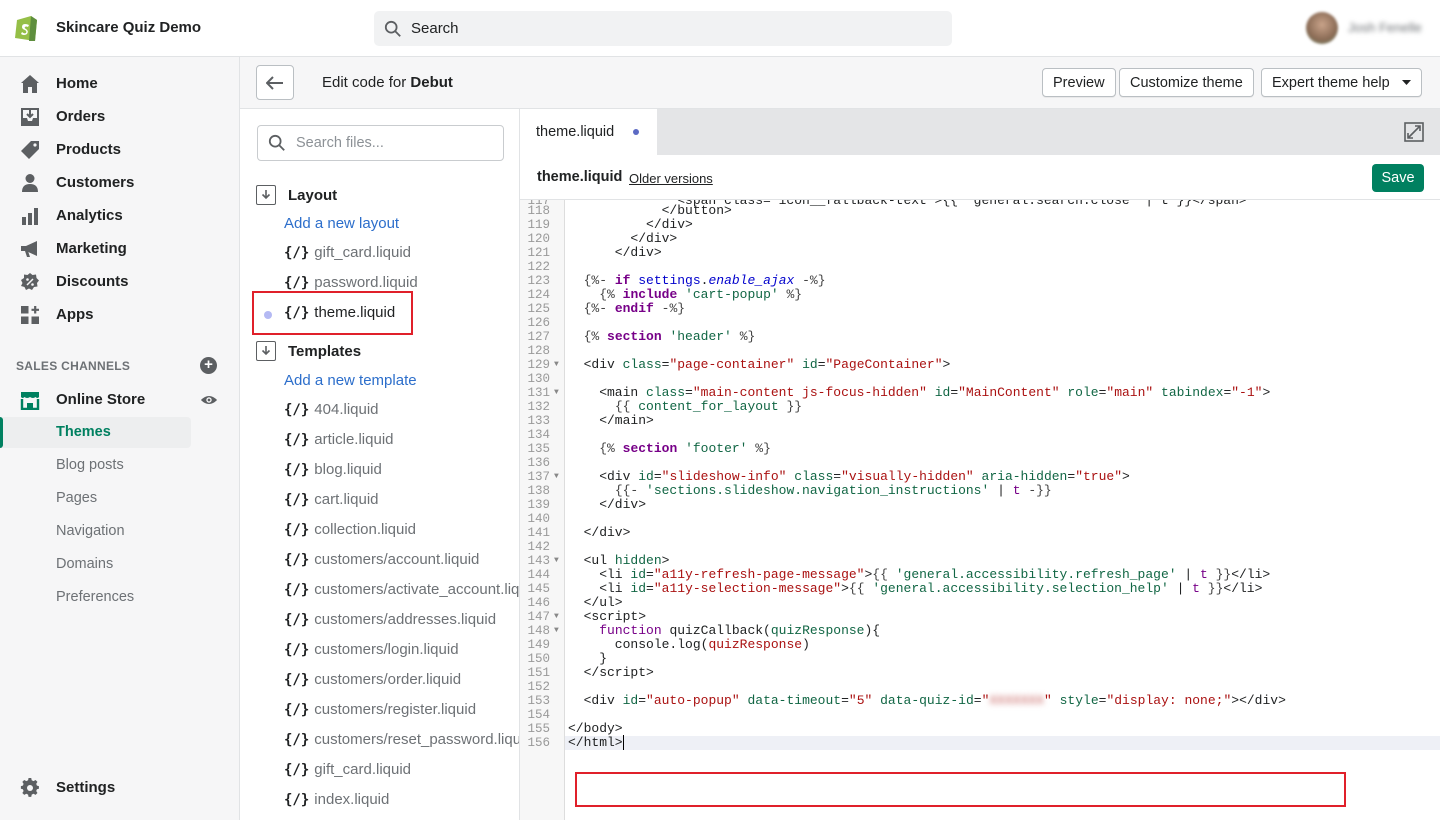  I want to click on folder-templates: Templates, so click(308, 351).